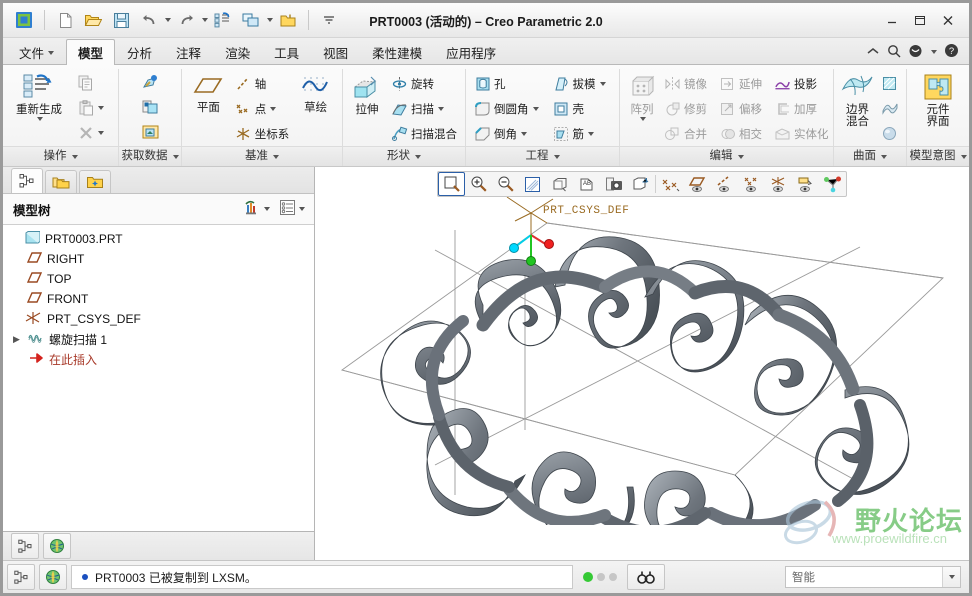 The height and width of the screenshot is (596, 972). Describe the element at coordinates (90, 133) in the screenshot. I see `delete-button` at that location.